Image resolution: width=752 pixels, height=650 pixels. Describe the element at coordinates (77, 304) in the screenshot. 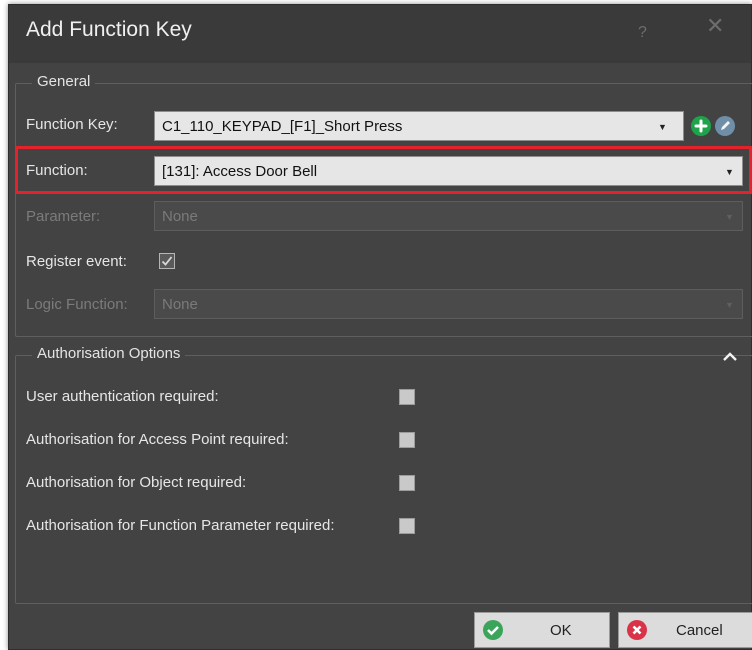

I see `logic-function-label: Logic Function:` at that location.